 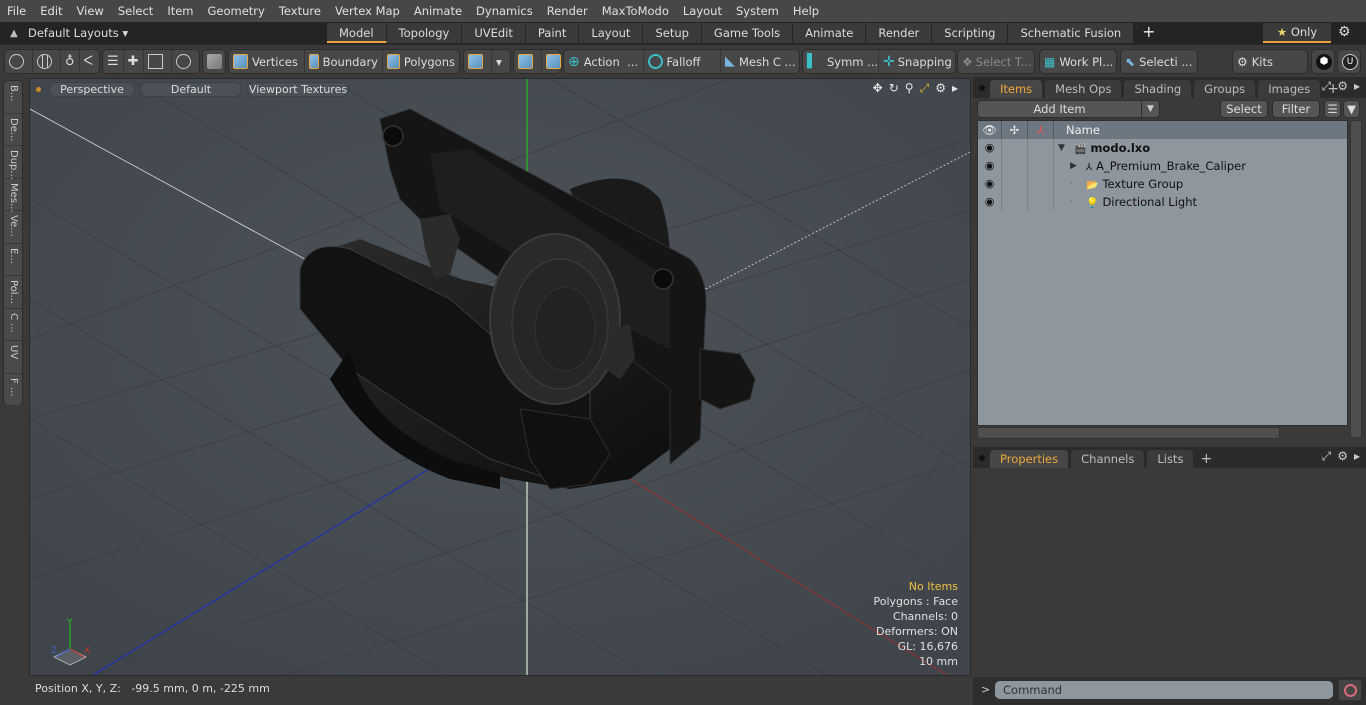 What do you see at coordinates (38, 89) in the screenshot?
I see `viewport-status-dot` at bounding box center [38, 89].